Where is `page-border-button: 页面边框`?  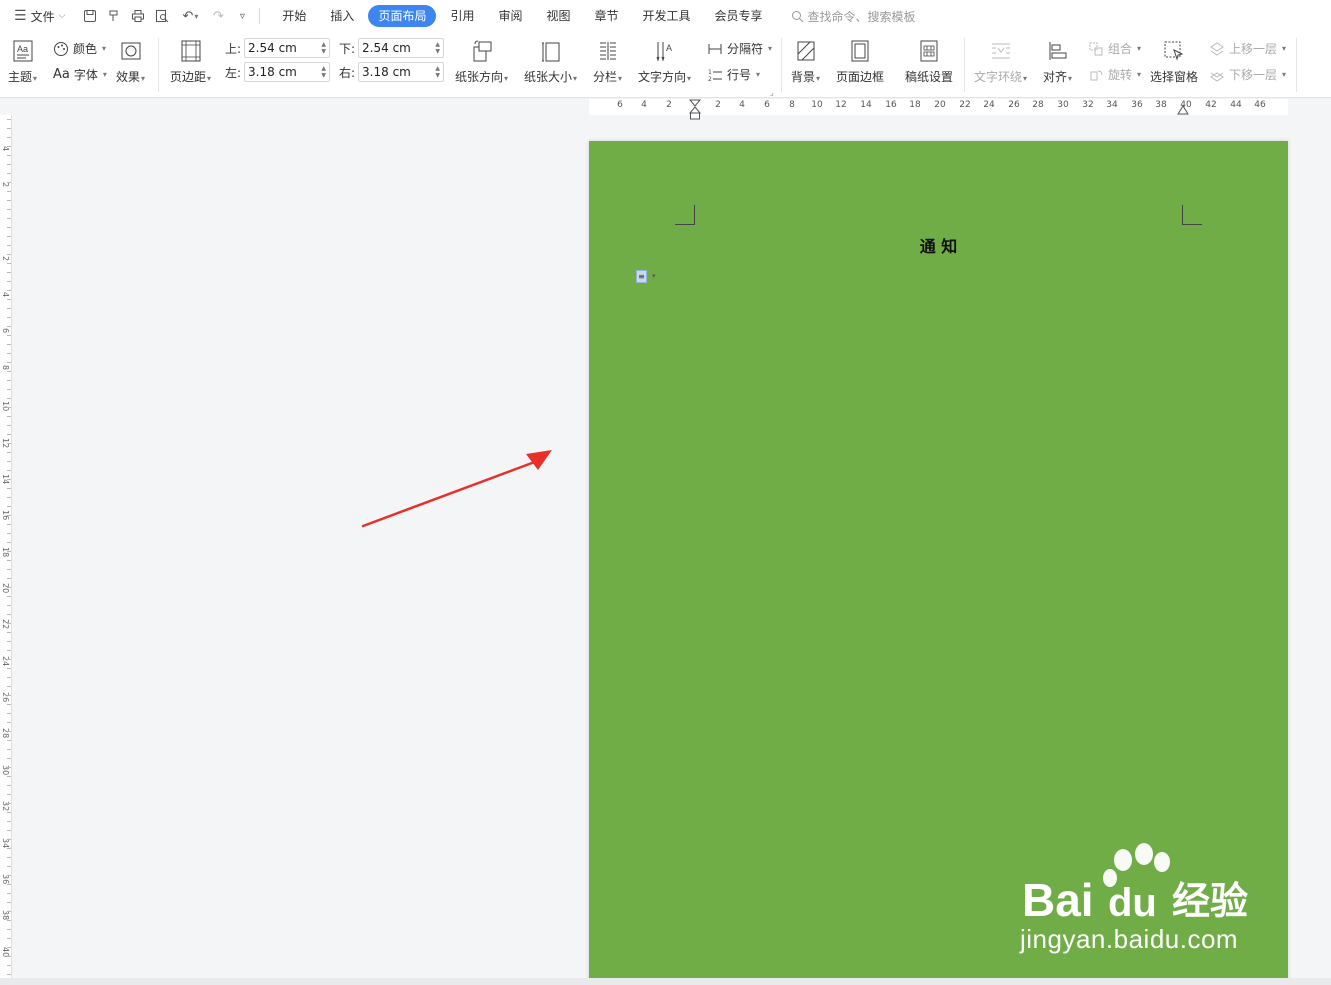
page-border-button: 页面边框 is located at coordinates (860, 61).